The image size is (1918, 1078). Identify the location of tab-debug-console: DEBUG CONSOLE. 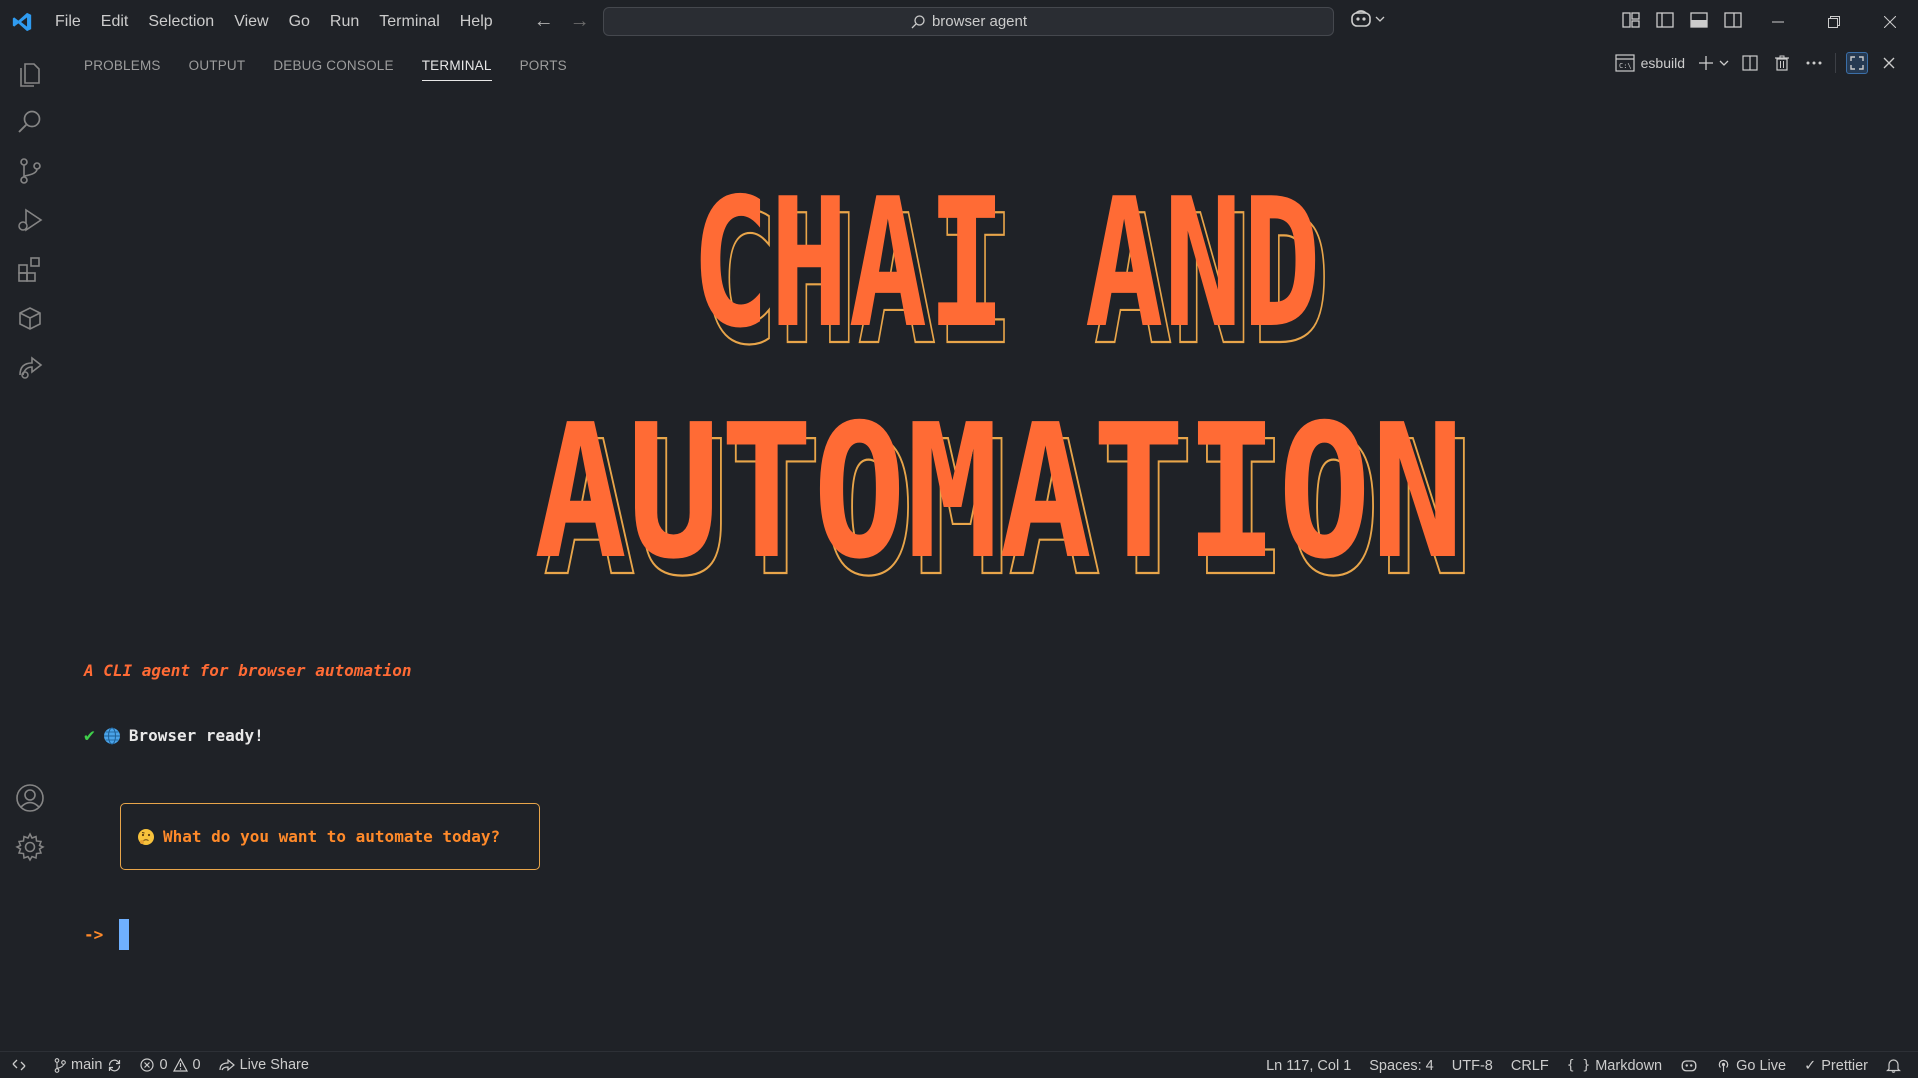
(333, 66).